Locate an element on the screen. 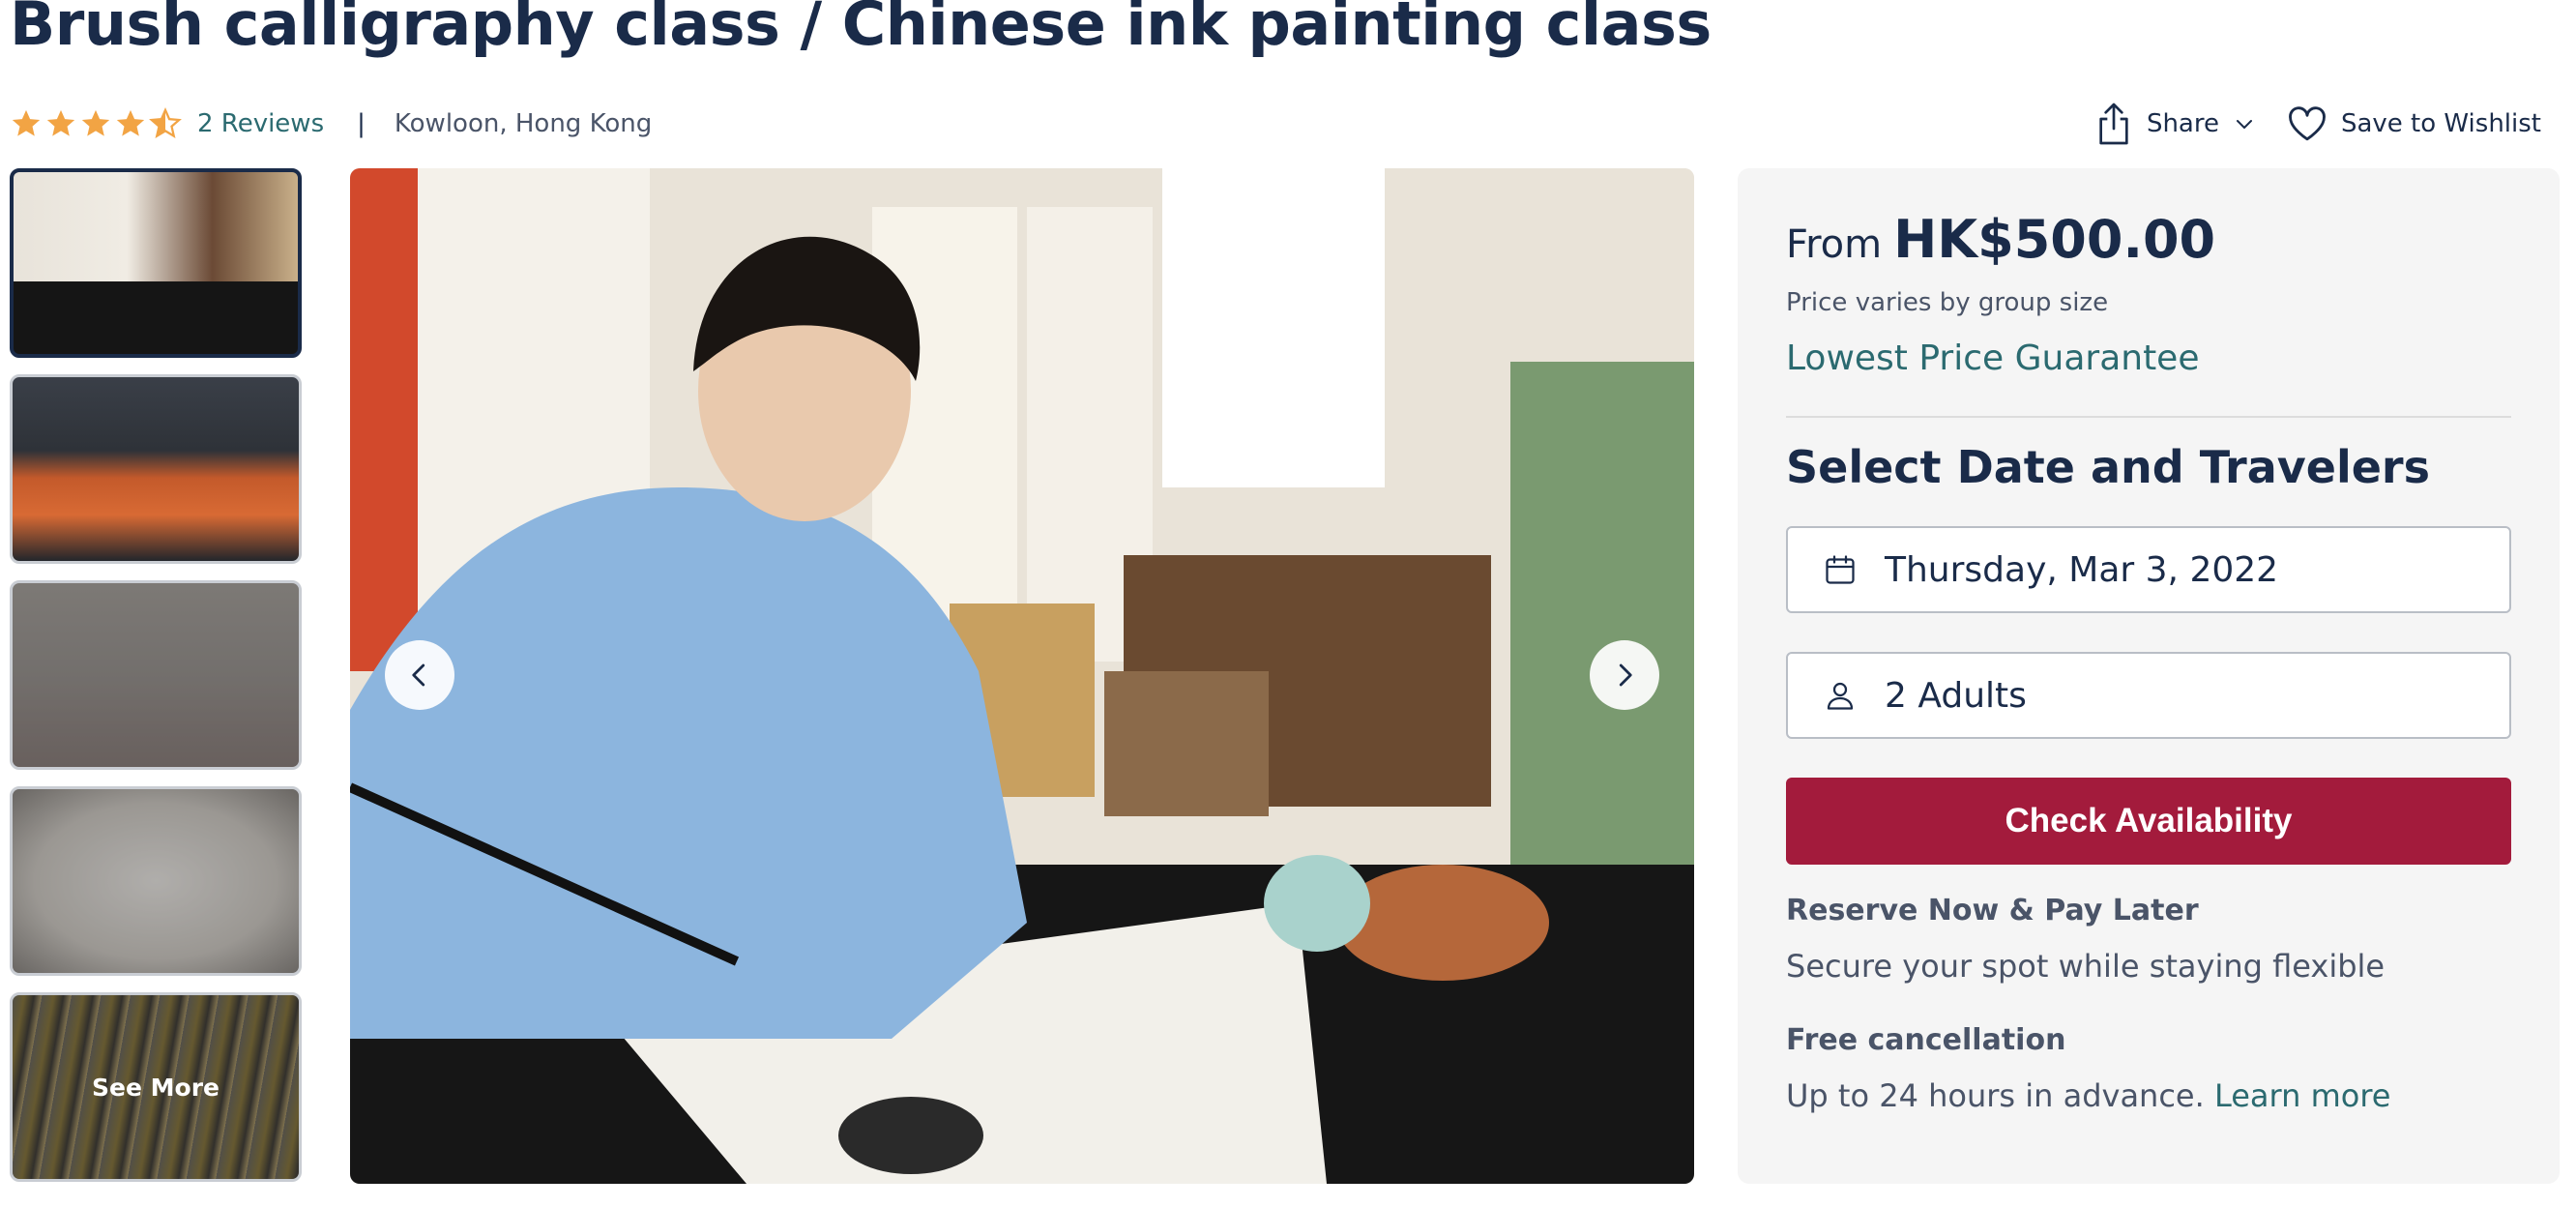 The height and width of the screenshot is (1207, 2576). reviews-link: 2 Reviews is located at coordinates (260, 123).